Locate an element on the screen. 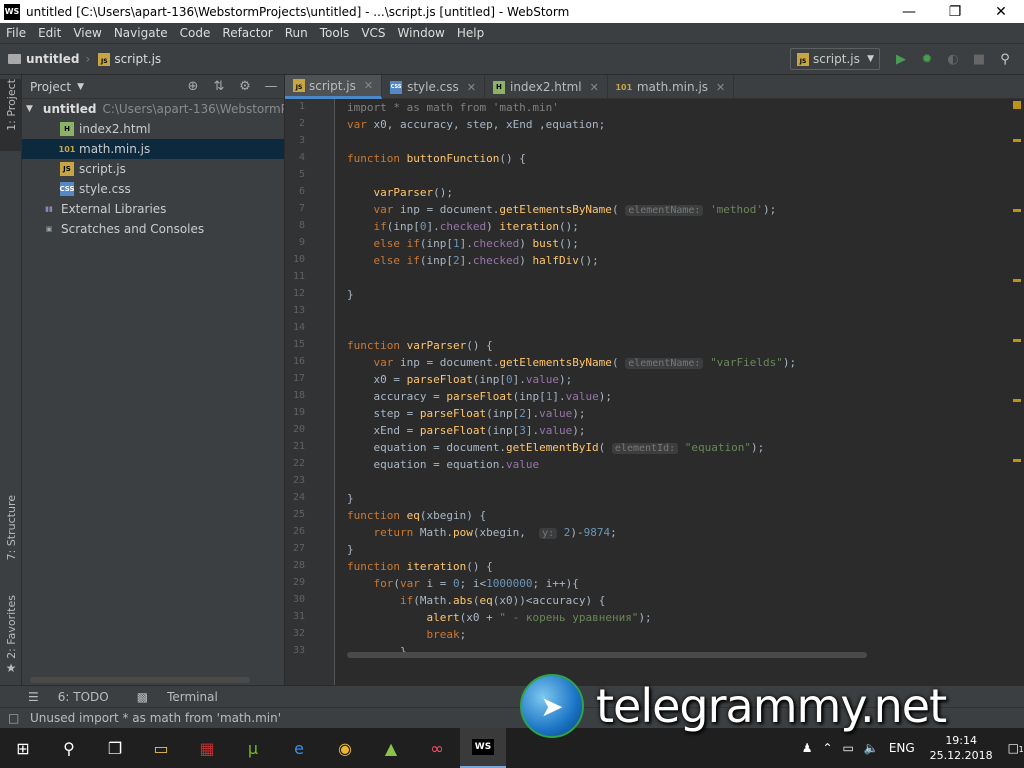  debug-icon: ✹ is located at coordinates (927, 59).